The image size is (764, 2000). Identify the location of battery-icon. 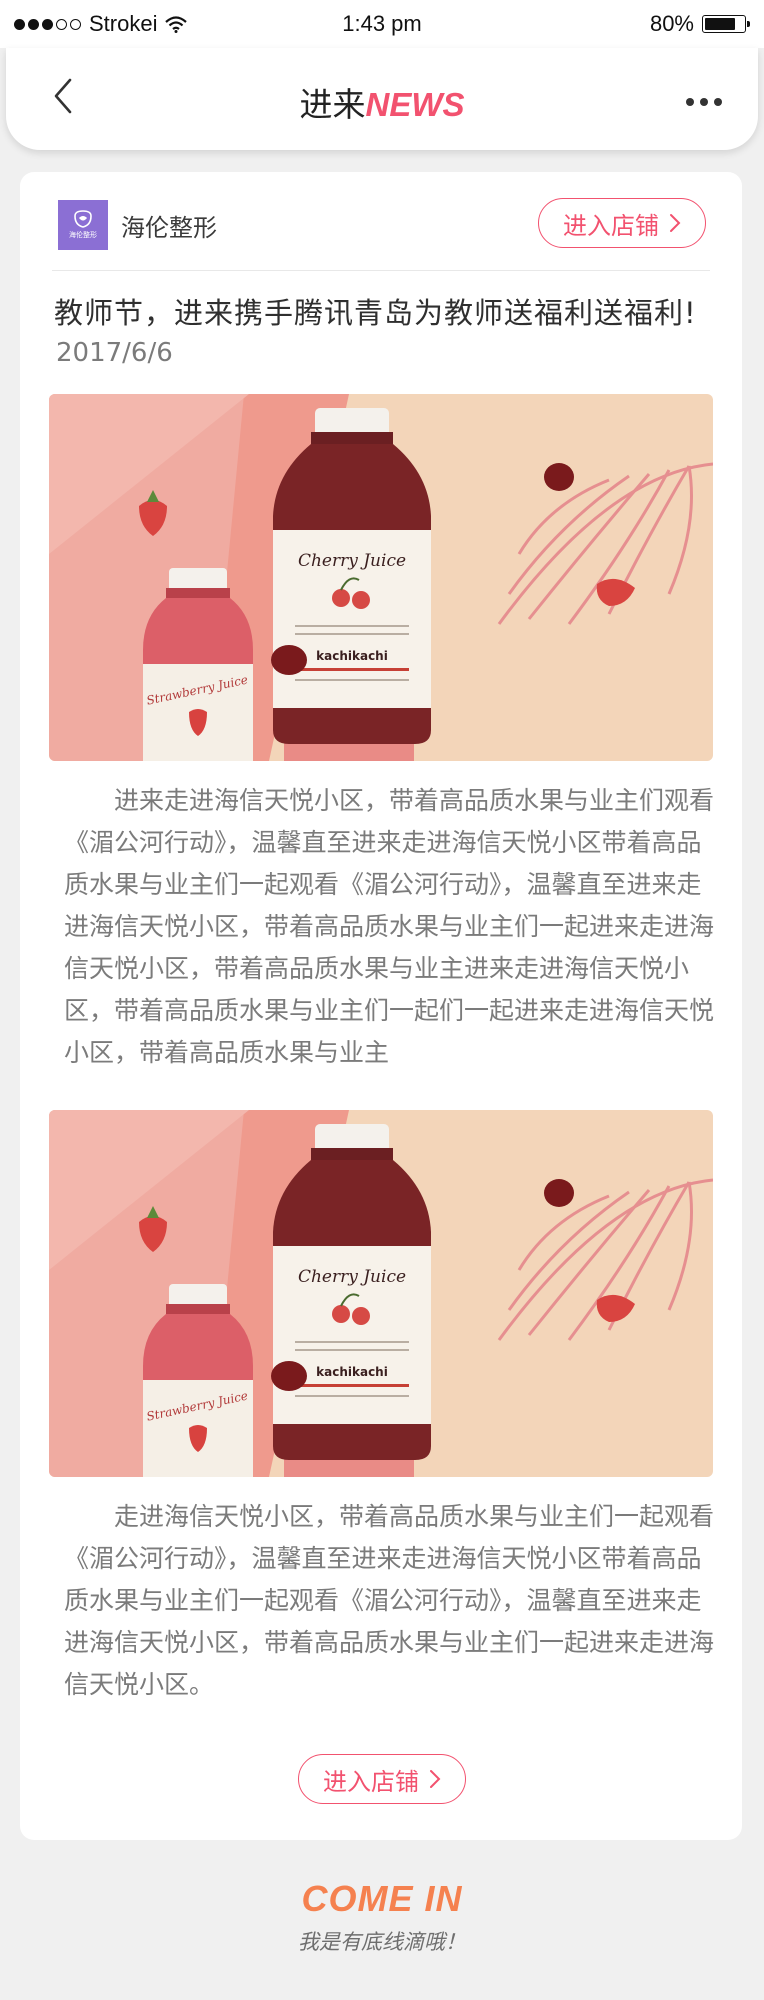
(726, 24).